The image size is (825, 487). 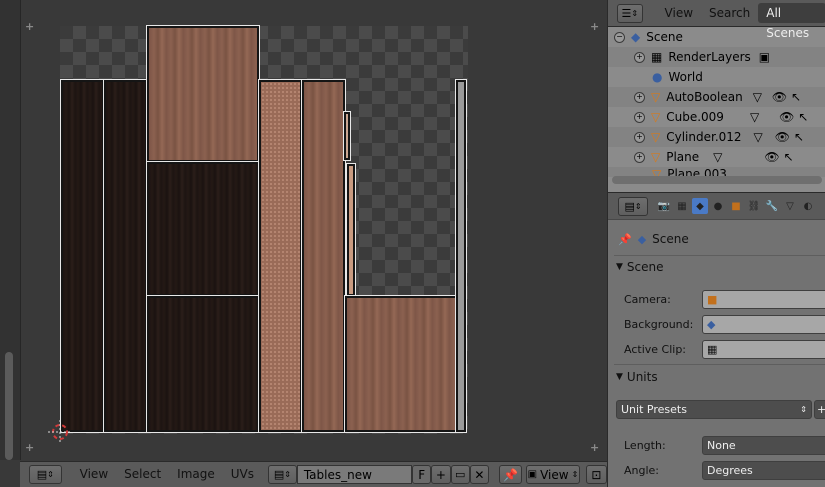 I want to click on editor-type-button: ☰ ⇕, so click(x=630, y=13).